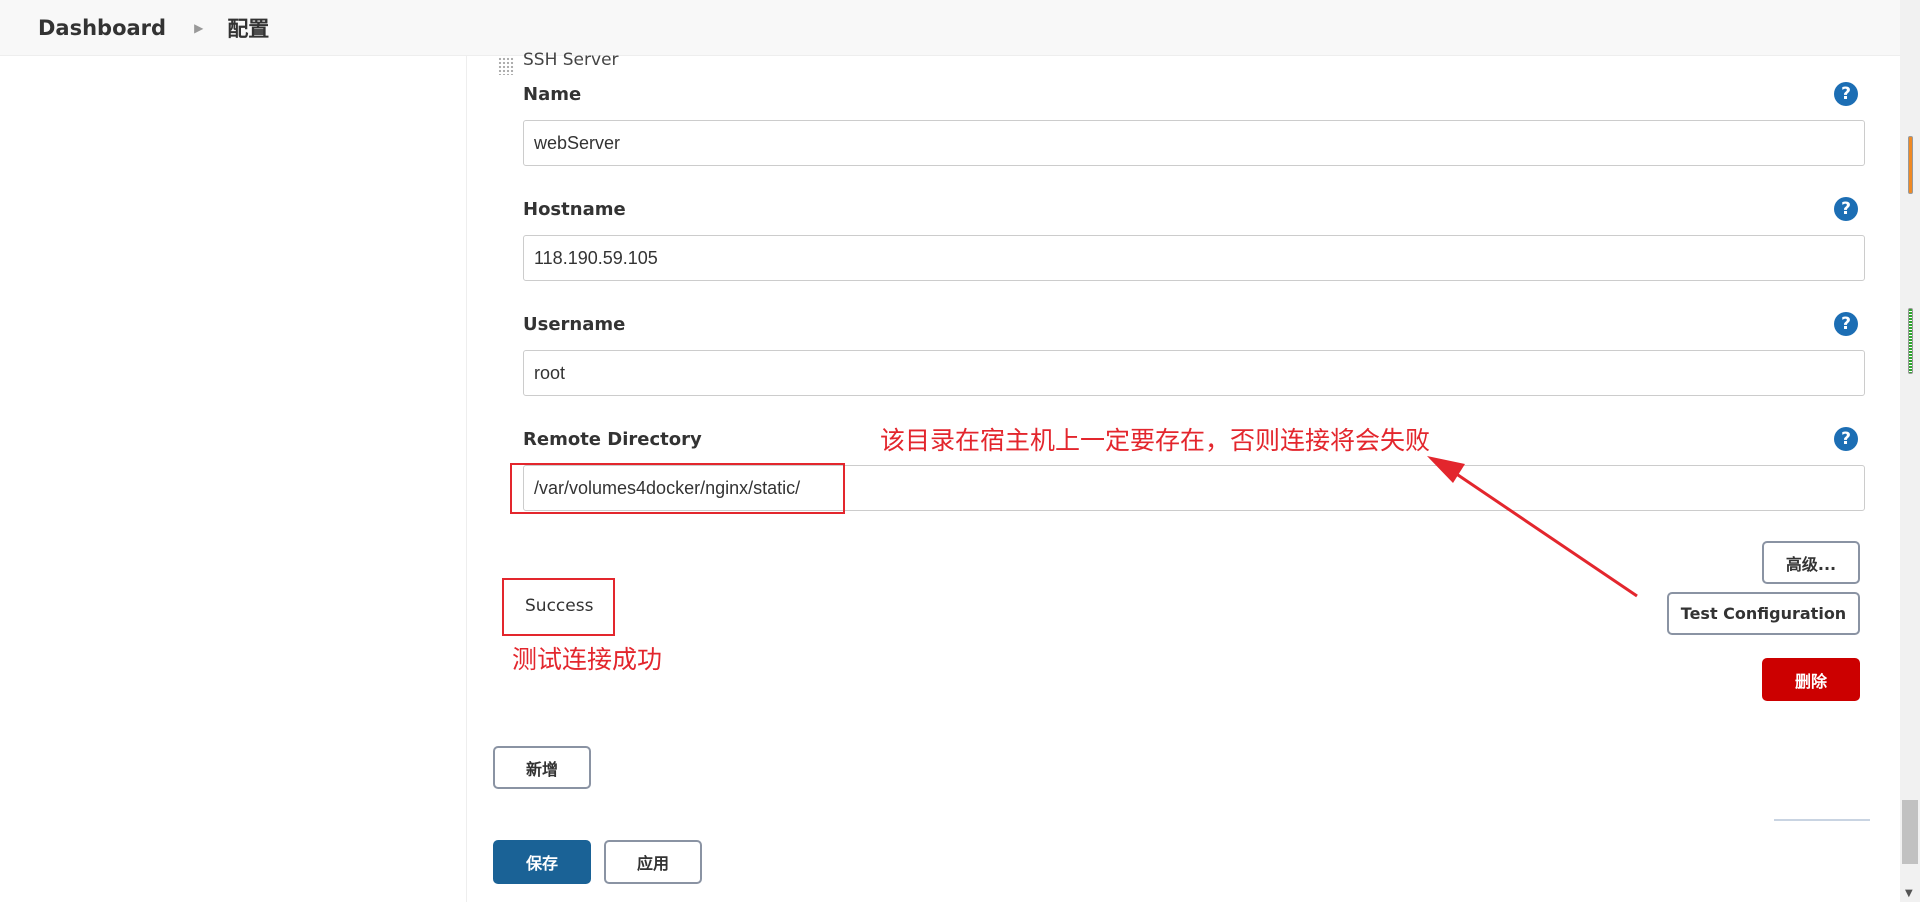 The height and width of the screenshot is (902, 1920). Describe the element at coordinates (677, 488) in the screenshot. I see `remote-directory-highlight-box` at that location.